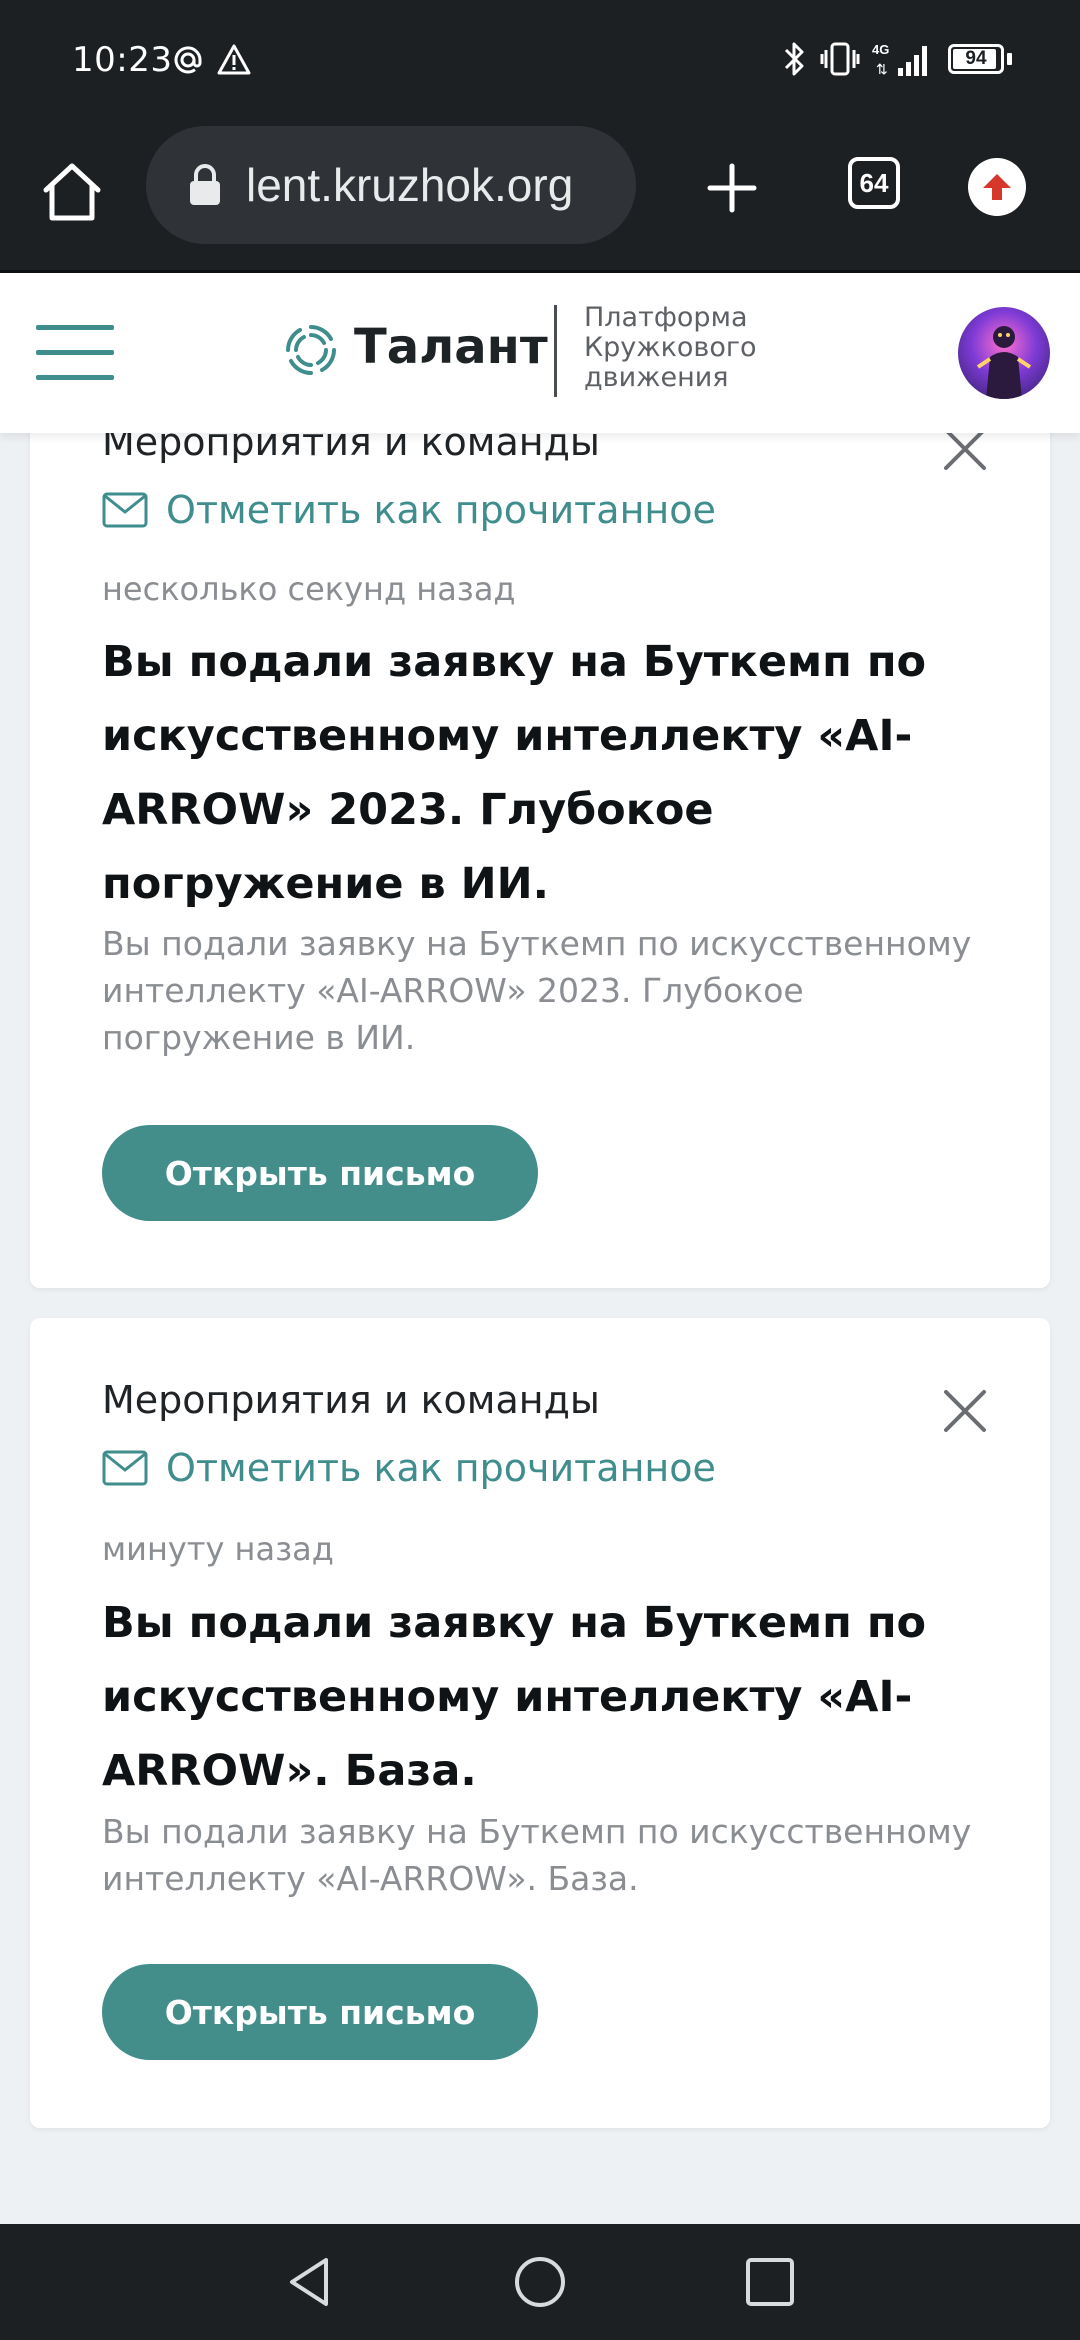  Describe the element at coordinates (188, 60) in the screenshot. I see `at-sign-icon` at that location.